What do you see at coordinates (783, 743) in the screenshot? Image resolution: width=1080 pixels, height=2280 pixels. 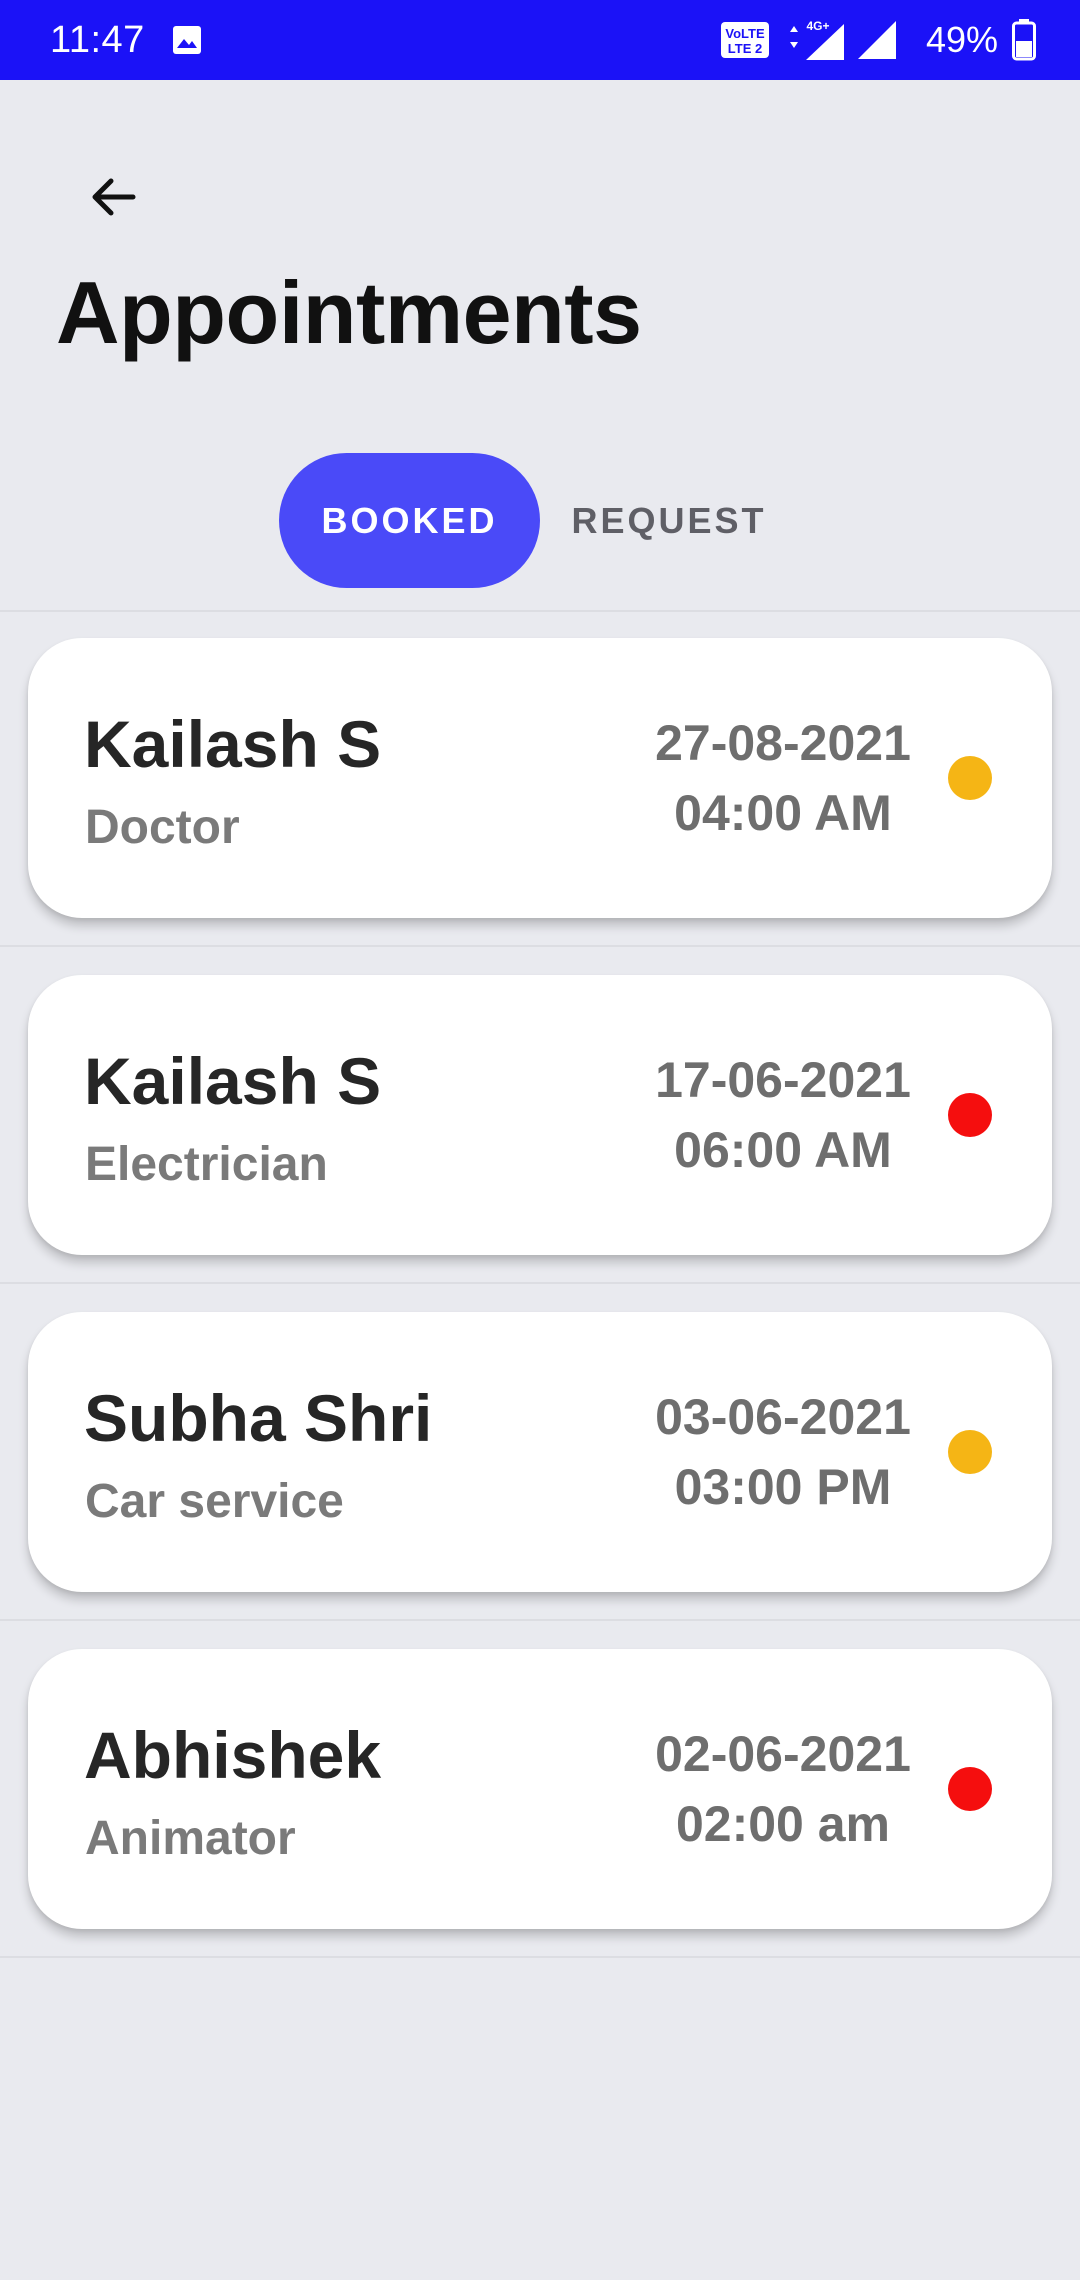 I see `appointment-date: 27-08-2021` at bounding box center [783, 743].